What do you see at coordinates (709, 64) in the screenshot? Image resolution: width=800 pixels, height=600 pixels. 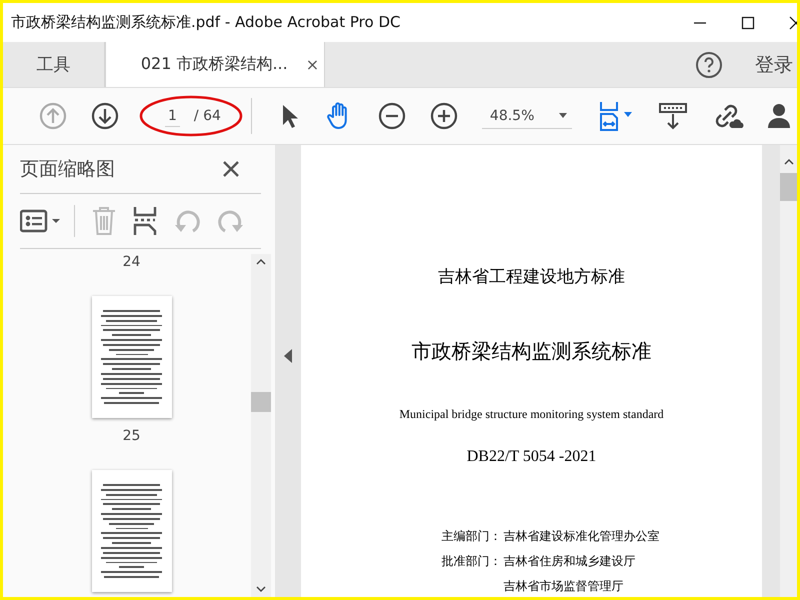 I see `help-icon` at bounding box center [709, 64].